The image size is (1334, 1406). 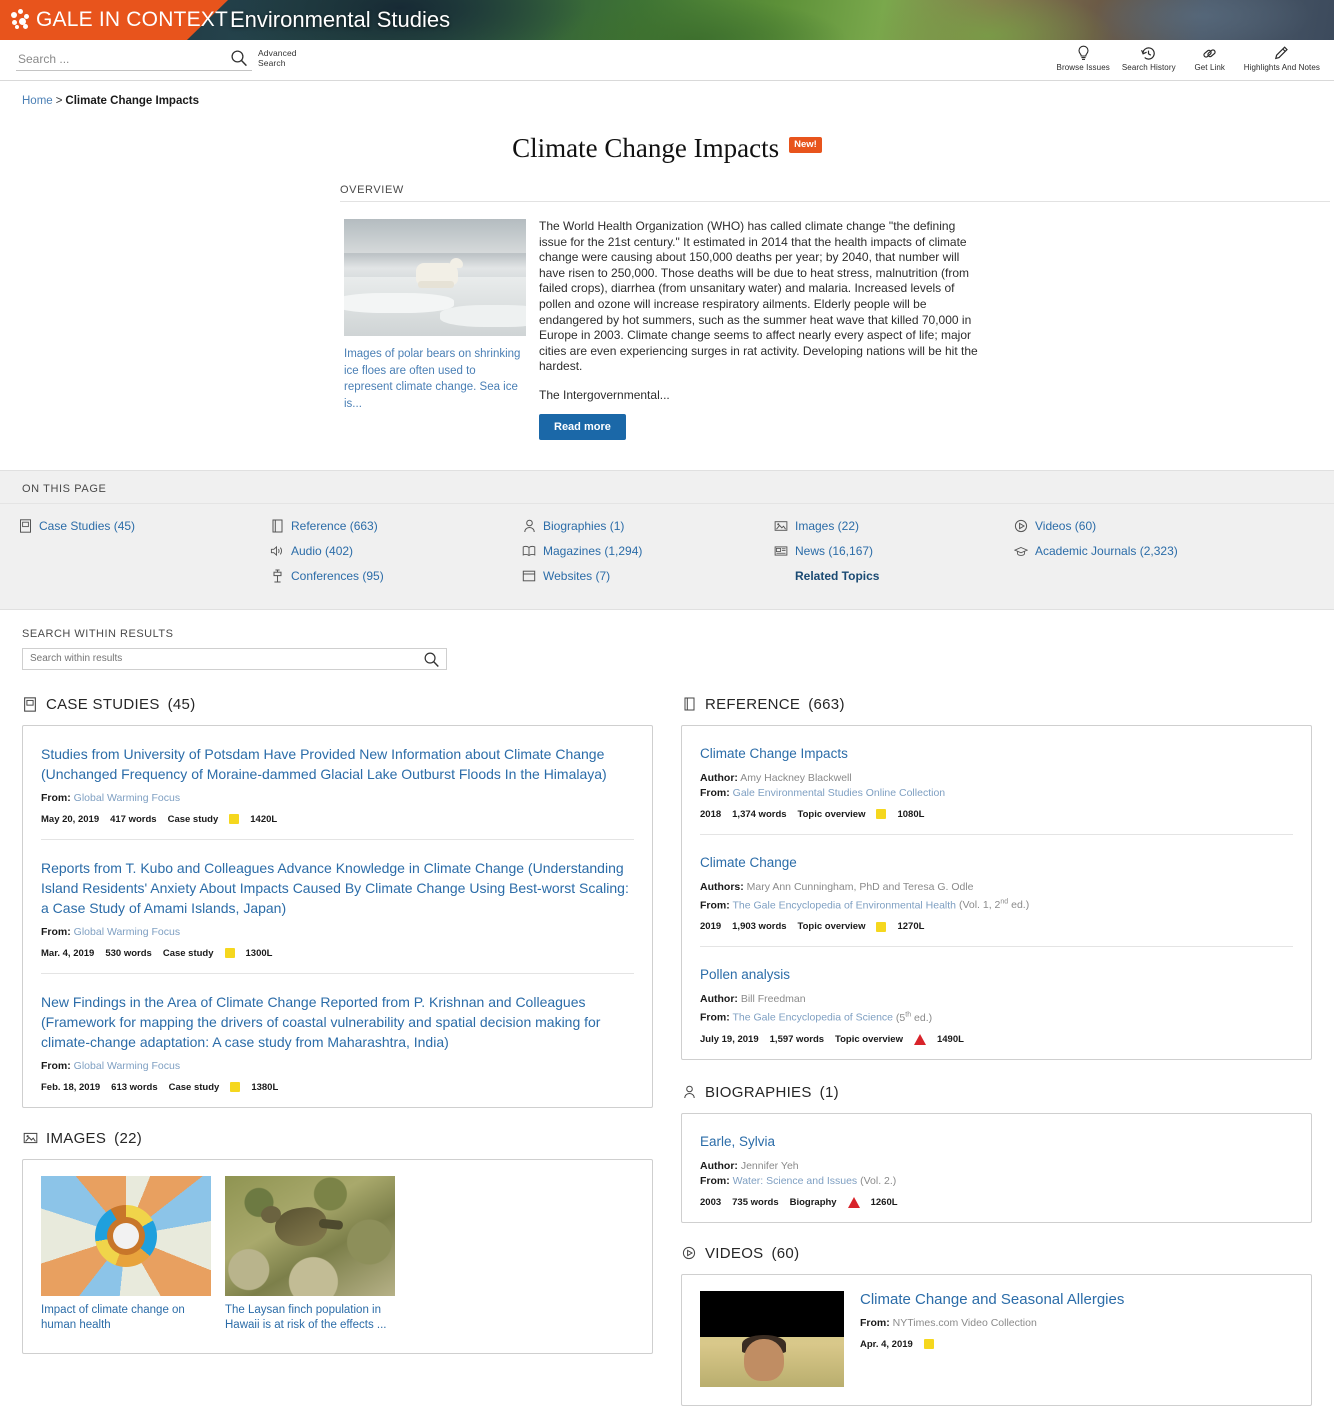 I want to click on otp-item-news: News (16,167), so click(x=894, y=551).